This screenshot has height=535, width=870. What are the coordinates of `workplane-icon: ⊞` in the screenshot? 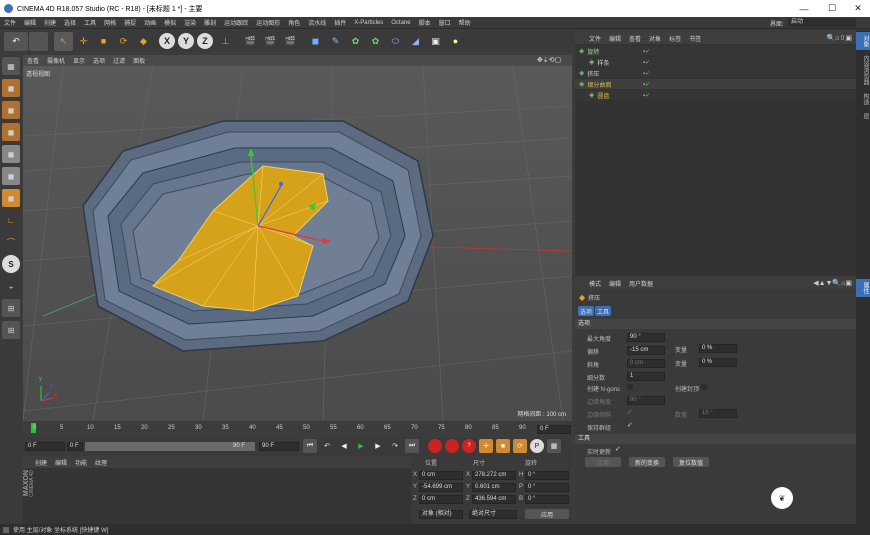 It's located at (11, 330).